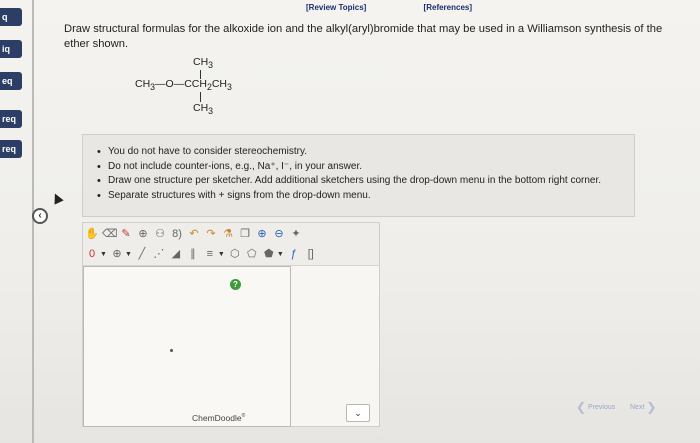 The image size is (700, 443). I want to click on sidebar-tab-5: req, so click(11, 149).